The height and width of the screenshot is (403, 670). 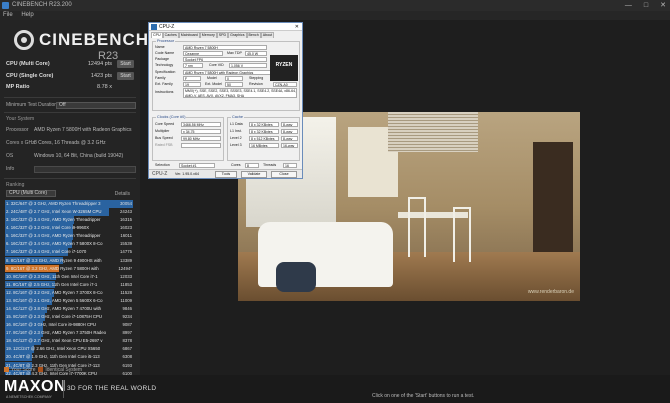 What do you see at coordinates (253, 35) in the screenshot?
I see `cpuz-tab-bench: Bench` at bounding box center [253, 35].